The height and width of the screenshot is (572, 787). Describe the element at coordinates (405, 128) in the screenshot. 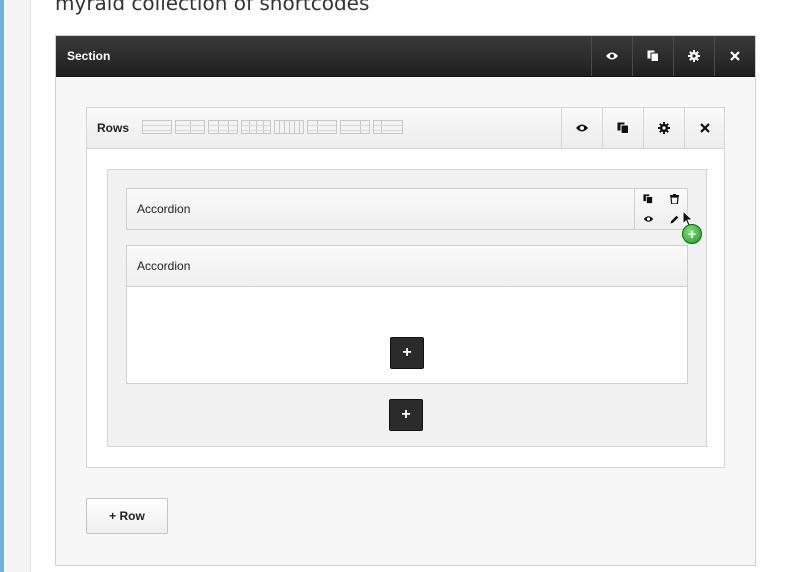

I see `rows-header: Rows` at that location.